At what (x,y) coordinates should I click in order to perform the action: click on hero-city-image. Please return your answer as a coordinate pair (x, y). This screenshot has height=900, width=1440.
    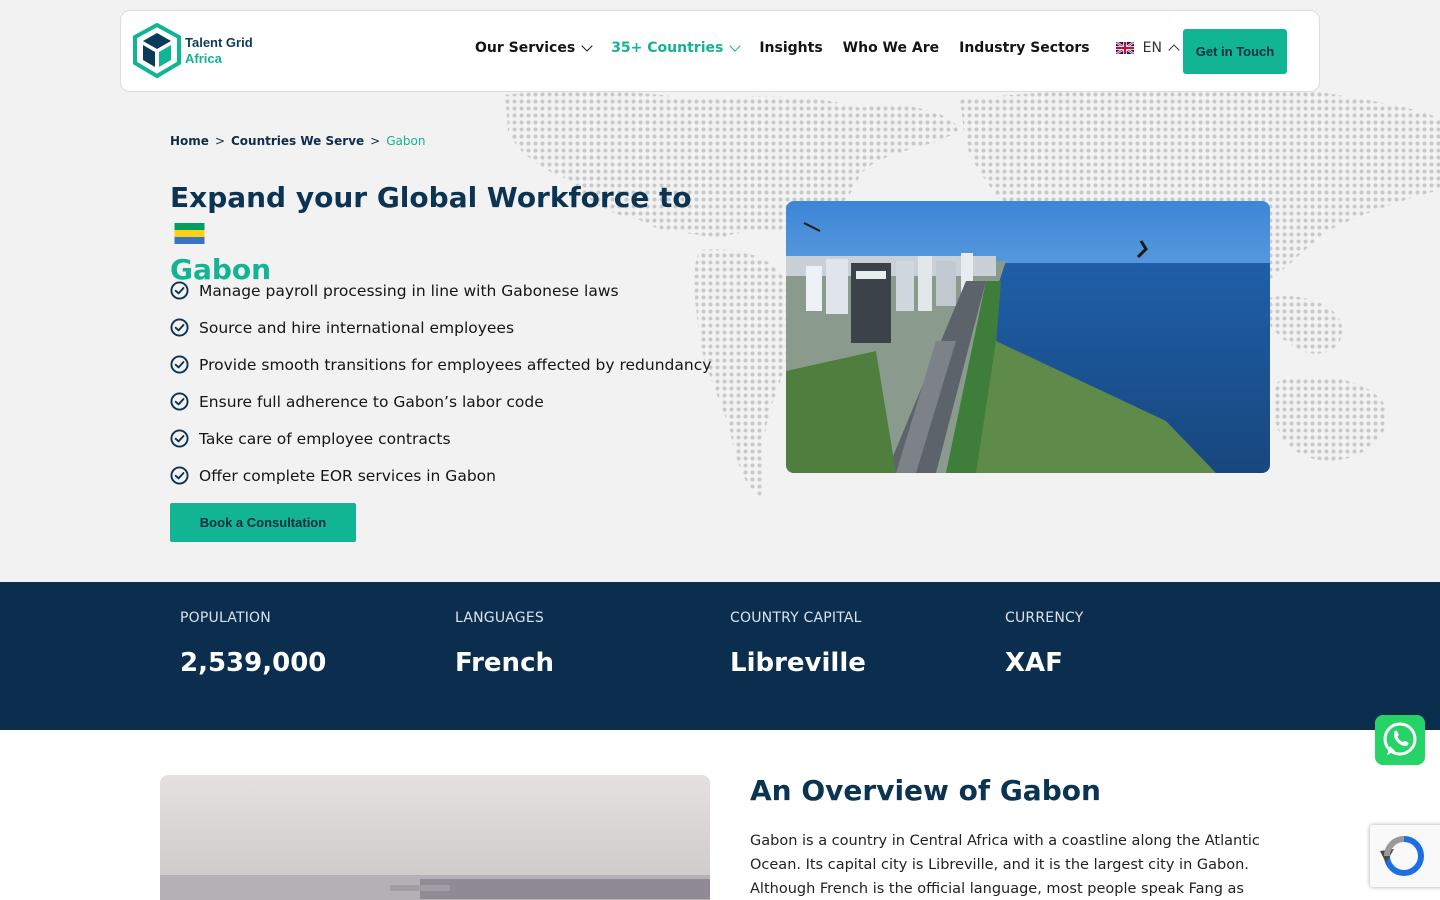
    Looking at the image, I should click on (1028, 337).